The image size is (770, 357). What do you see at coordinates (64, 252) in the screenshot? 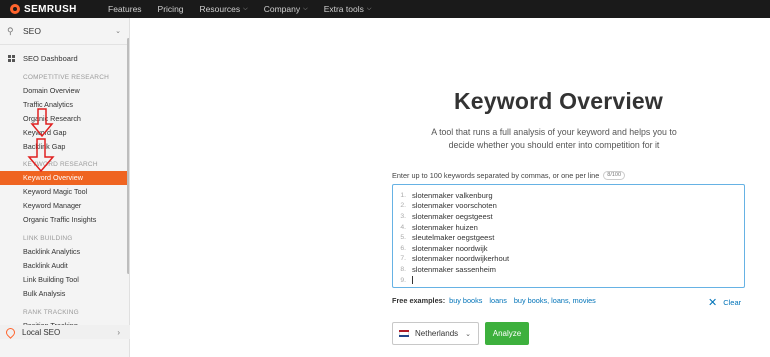
I see `sidebar-item-backlink-analytics: Backlink Analytics` at bounding box center [64, 252].